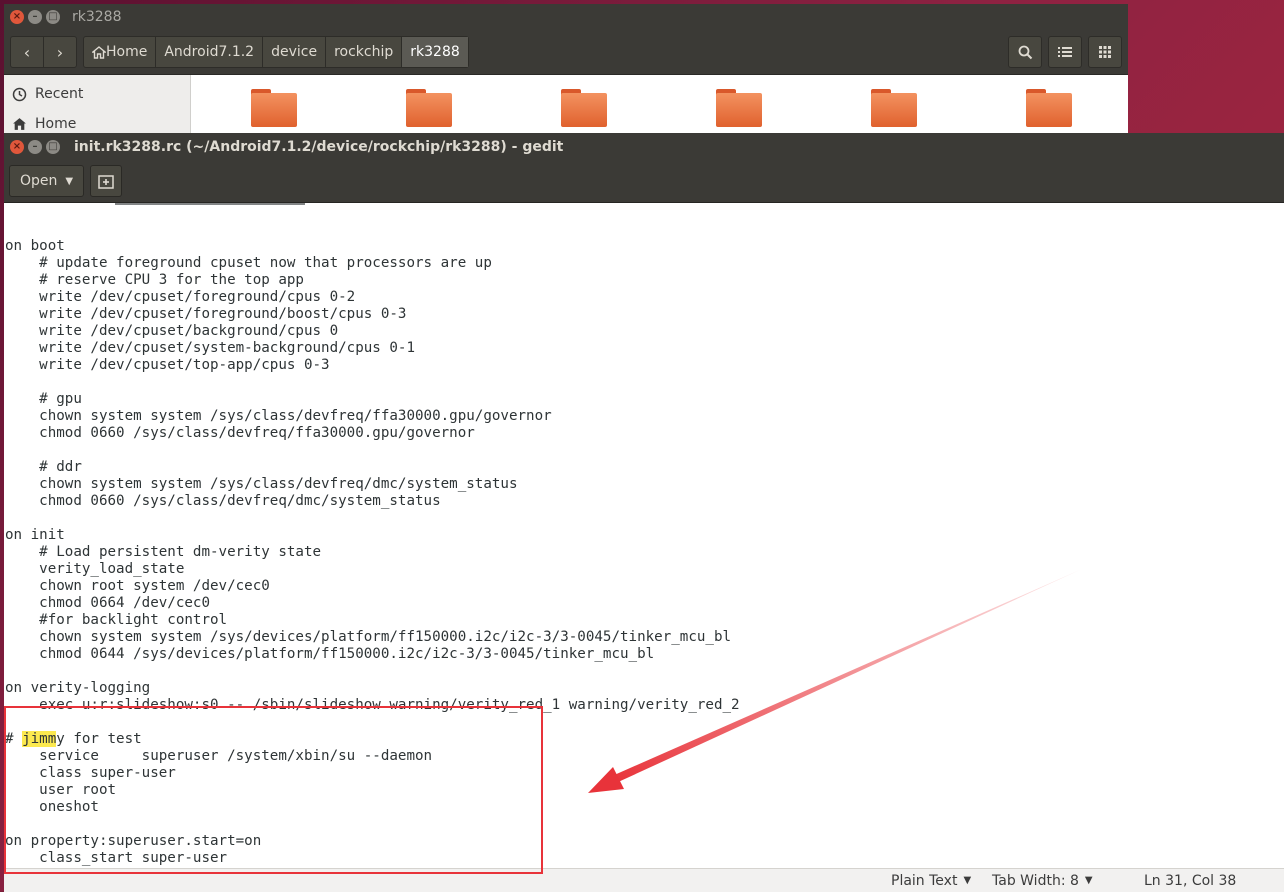 The height and width of the screenshot is (892, 1284). I want to click on back-button: ‹, so click(27, 52).